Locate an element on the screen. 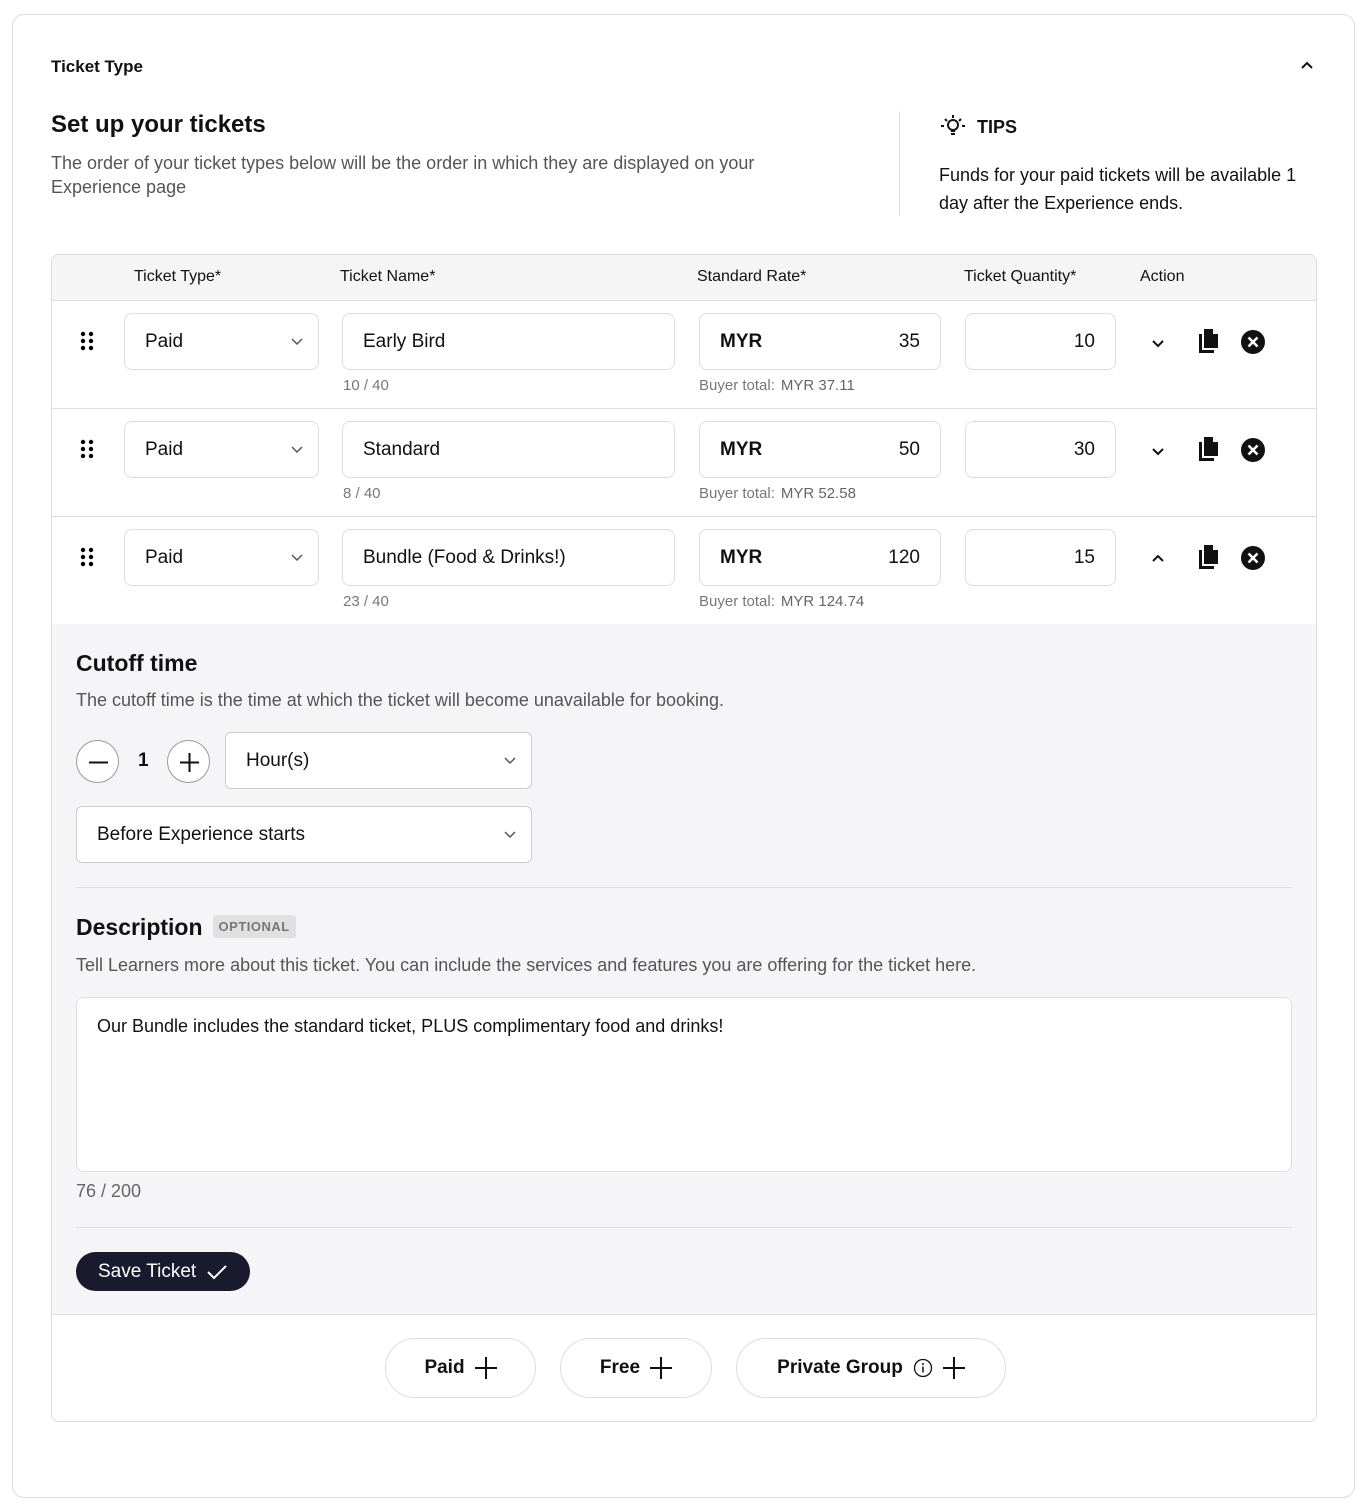 This screenshot has width=1366, height=1510. header-action: Action is located at coordinates (1162, 276).